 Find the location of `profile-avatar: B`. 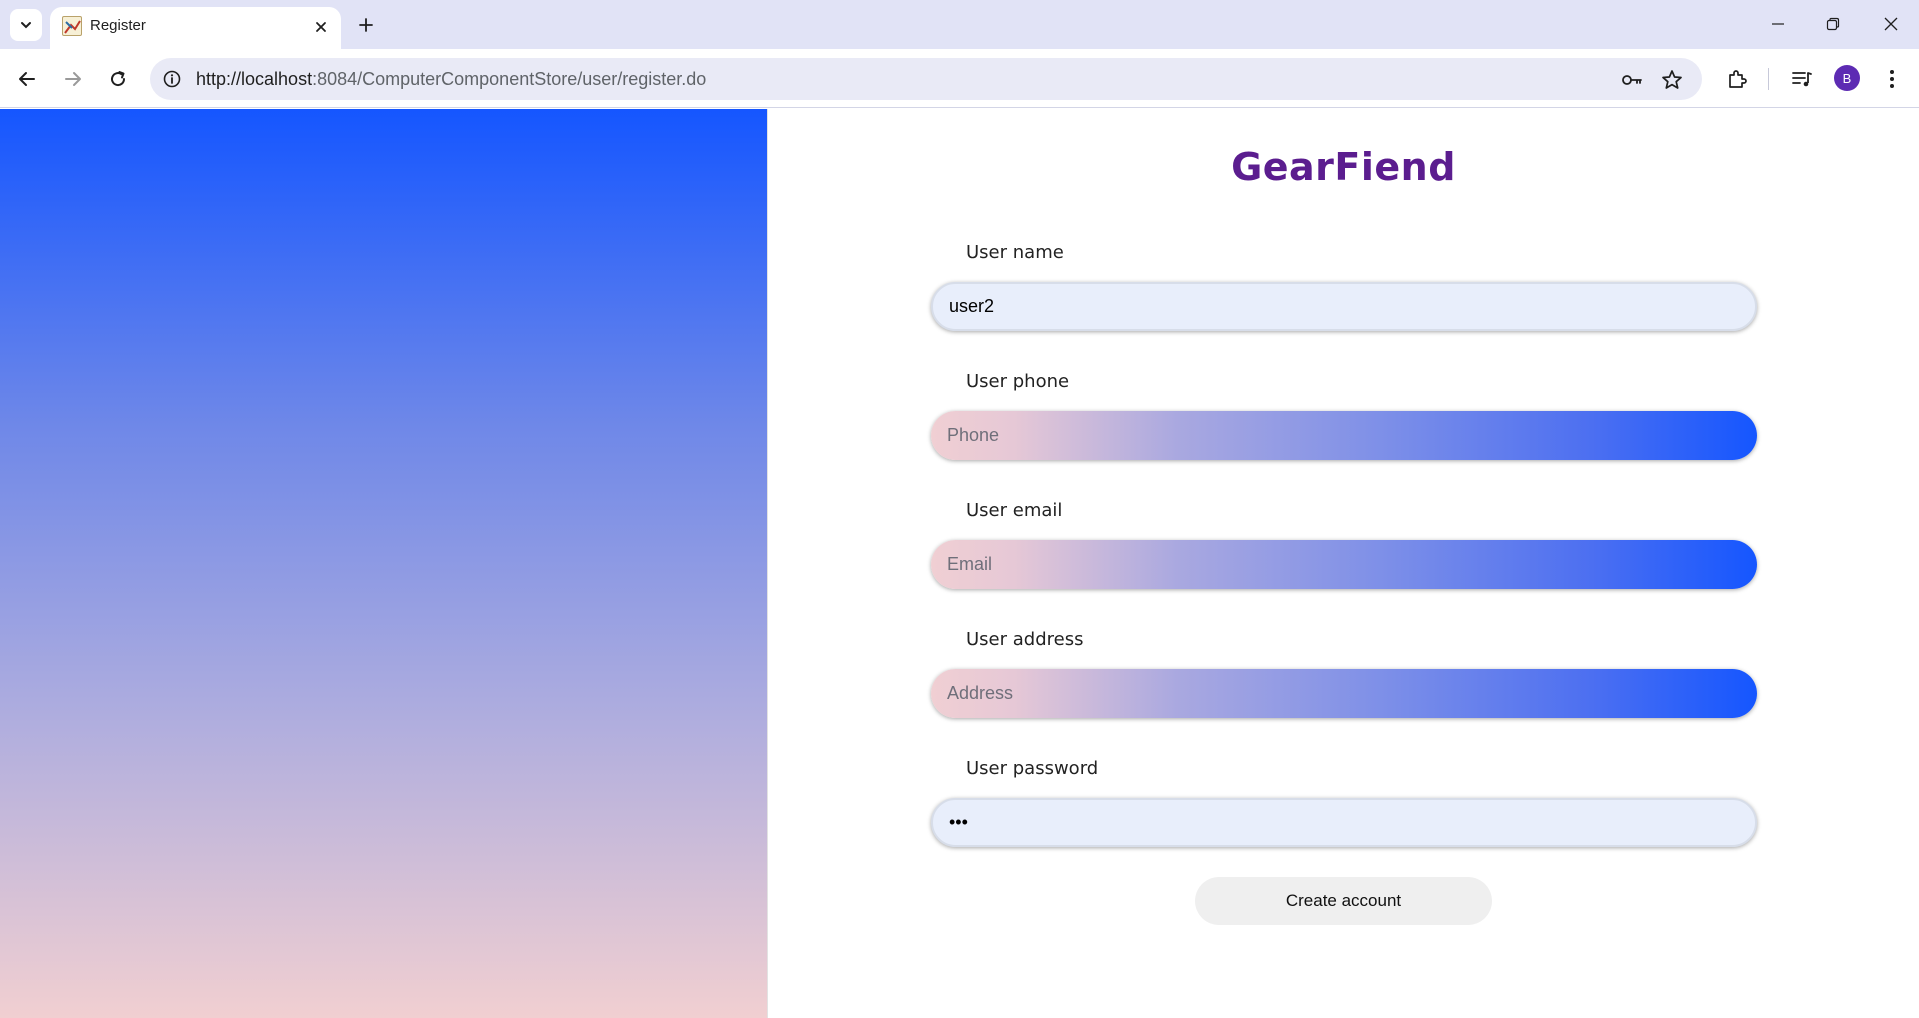

profile-avatar: B is located at coordinates (1847, 78).